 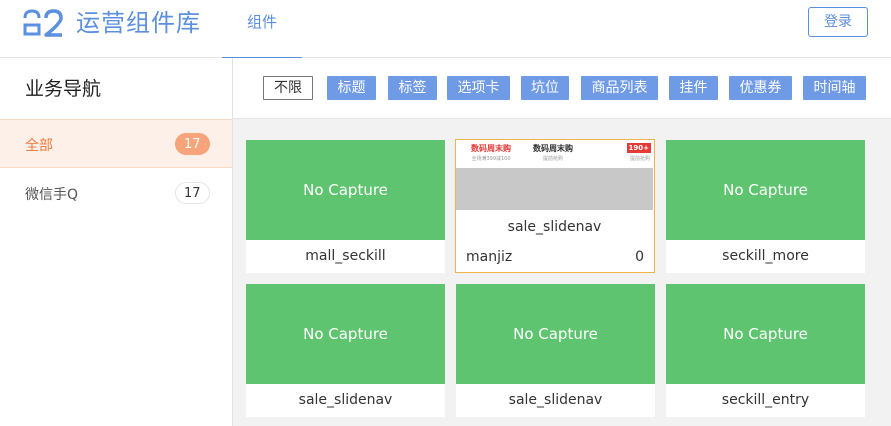 I want to click on component-card: No Capture seckill_more, so click(x=765, y=206).